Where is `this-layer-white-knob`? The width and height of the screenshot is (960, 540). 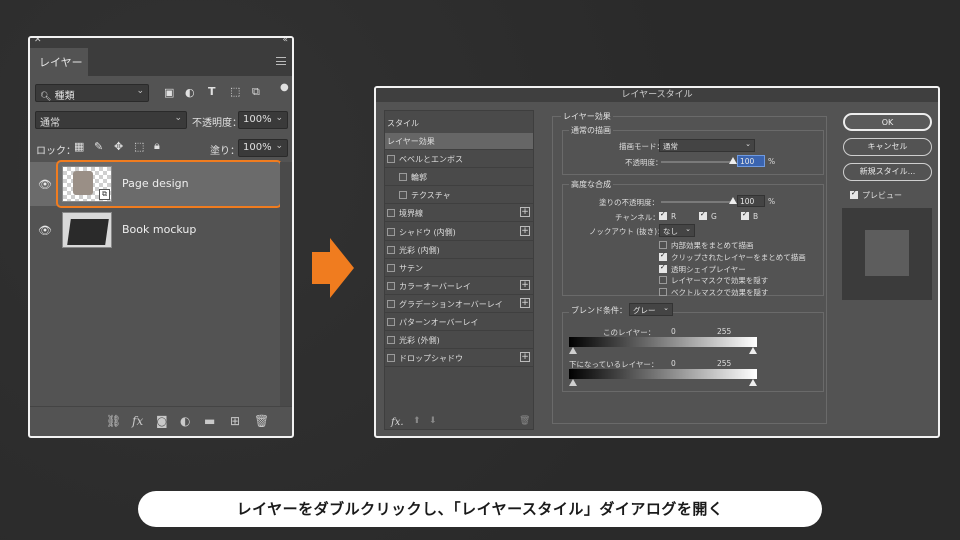 this-layer-white-knob is located at coordinates (753, 350).